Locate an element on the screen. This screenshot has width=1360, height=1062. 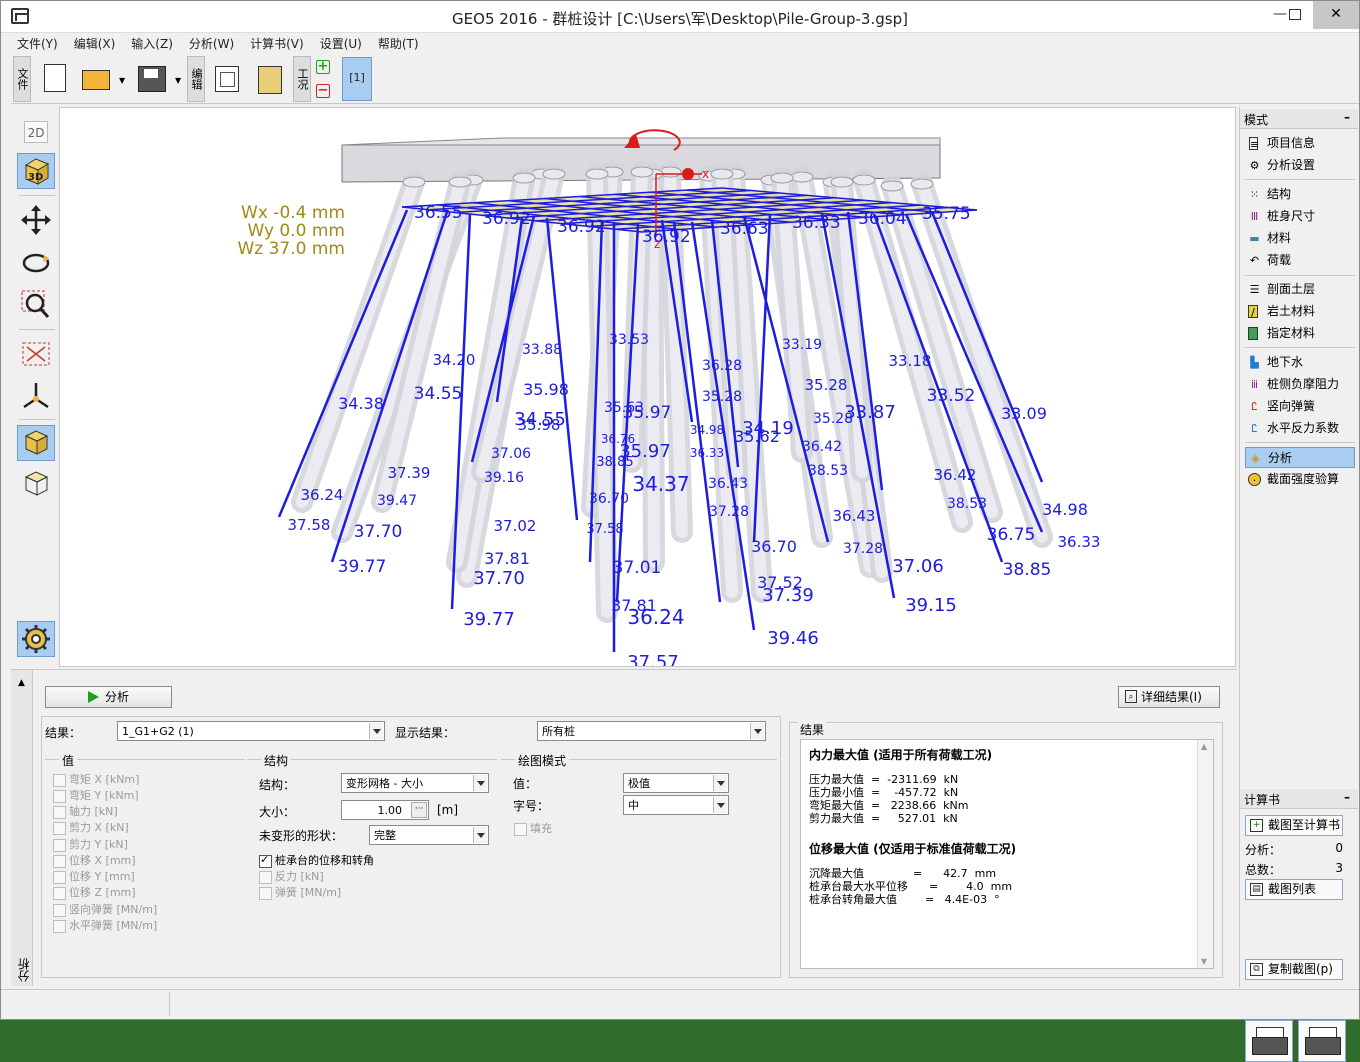
scroll-up-icon: ▲ is located at coordinates (1204, 746).